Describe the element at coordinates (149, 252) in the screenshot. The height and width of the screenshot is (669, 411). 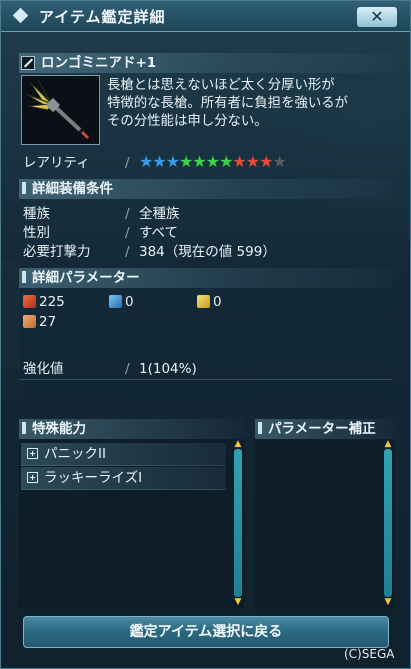
I see `required-power-row: 必要打撃力 / 384（現在の値 599）` at that location.